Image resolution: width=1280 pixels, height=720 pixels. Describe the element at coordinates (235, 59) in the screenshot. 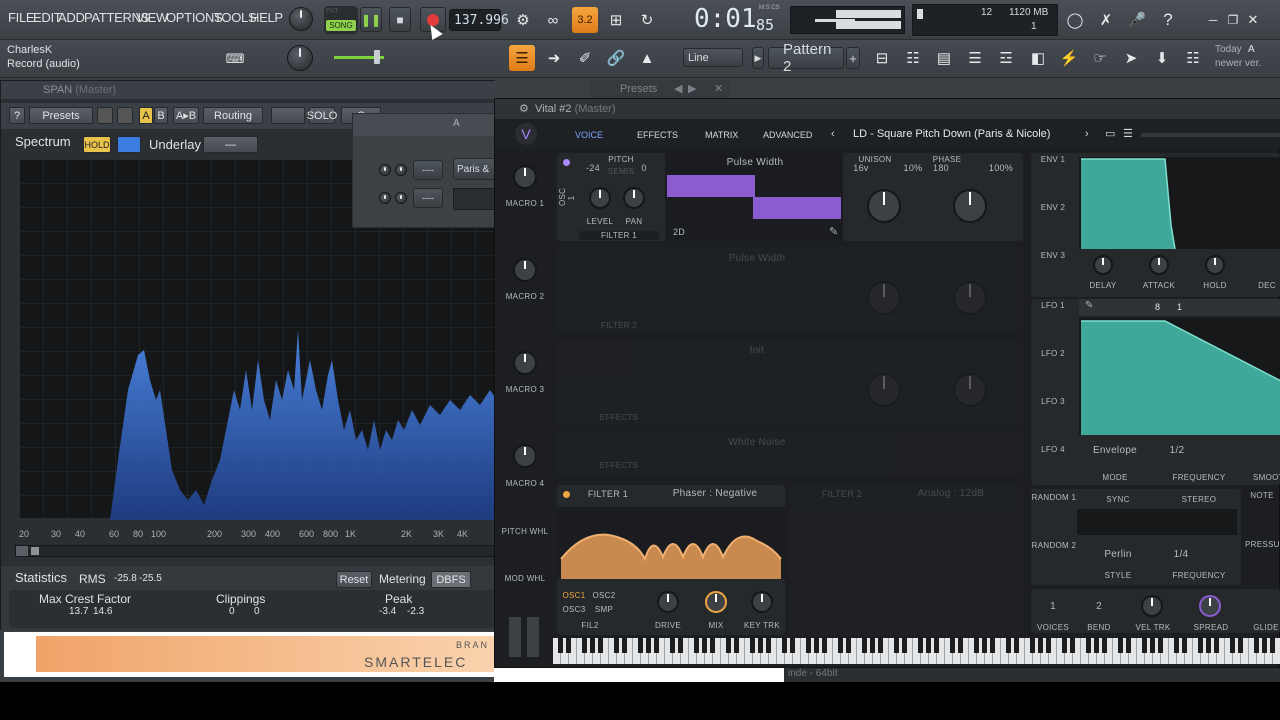

I see `keyboard-icon: ⌨` at that location.